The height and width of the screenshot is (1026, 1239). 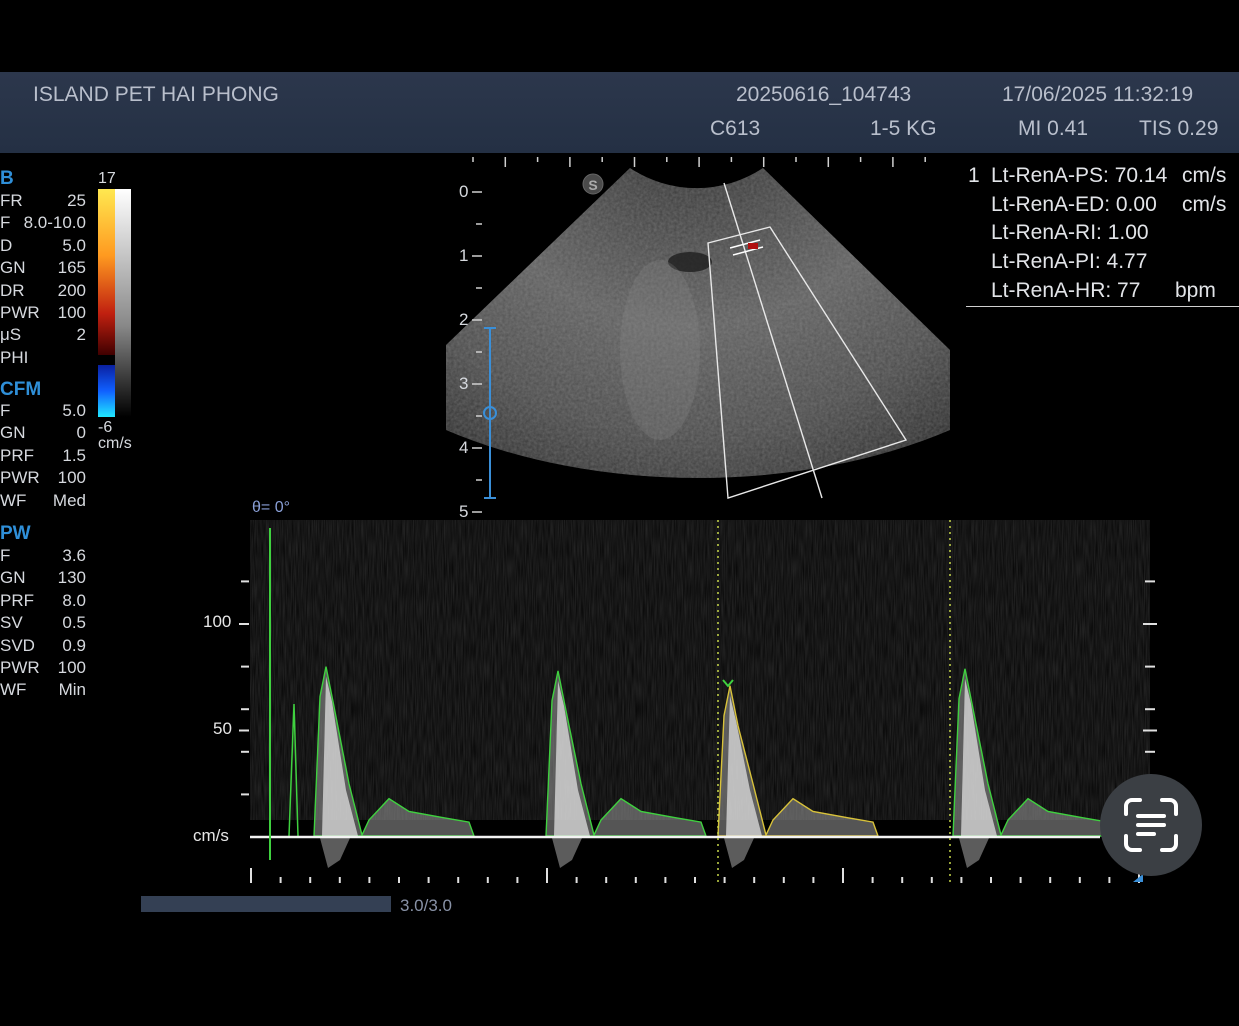 I want to click on time-ruler, so click(x=695, y=875).